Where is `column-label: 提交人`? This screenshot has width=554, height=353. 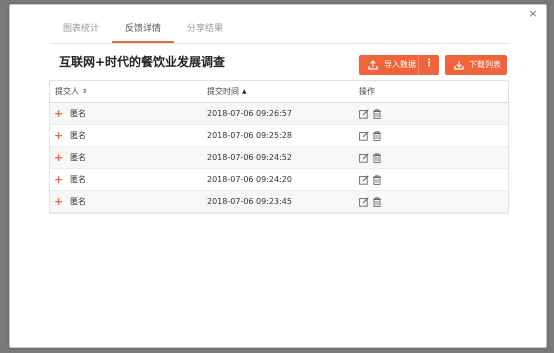
column-label: 提交人 is located at coordinates (67, 91).